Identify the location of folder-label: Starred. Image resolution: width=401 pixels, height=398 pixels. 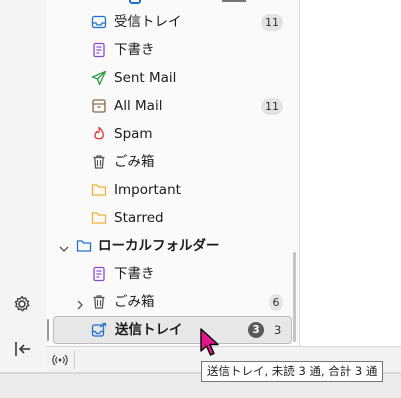
(139, 218).